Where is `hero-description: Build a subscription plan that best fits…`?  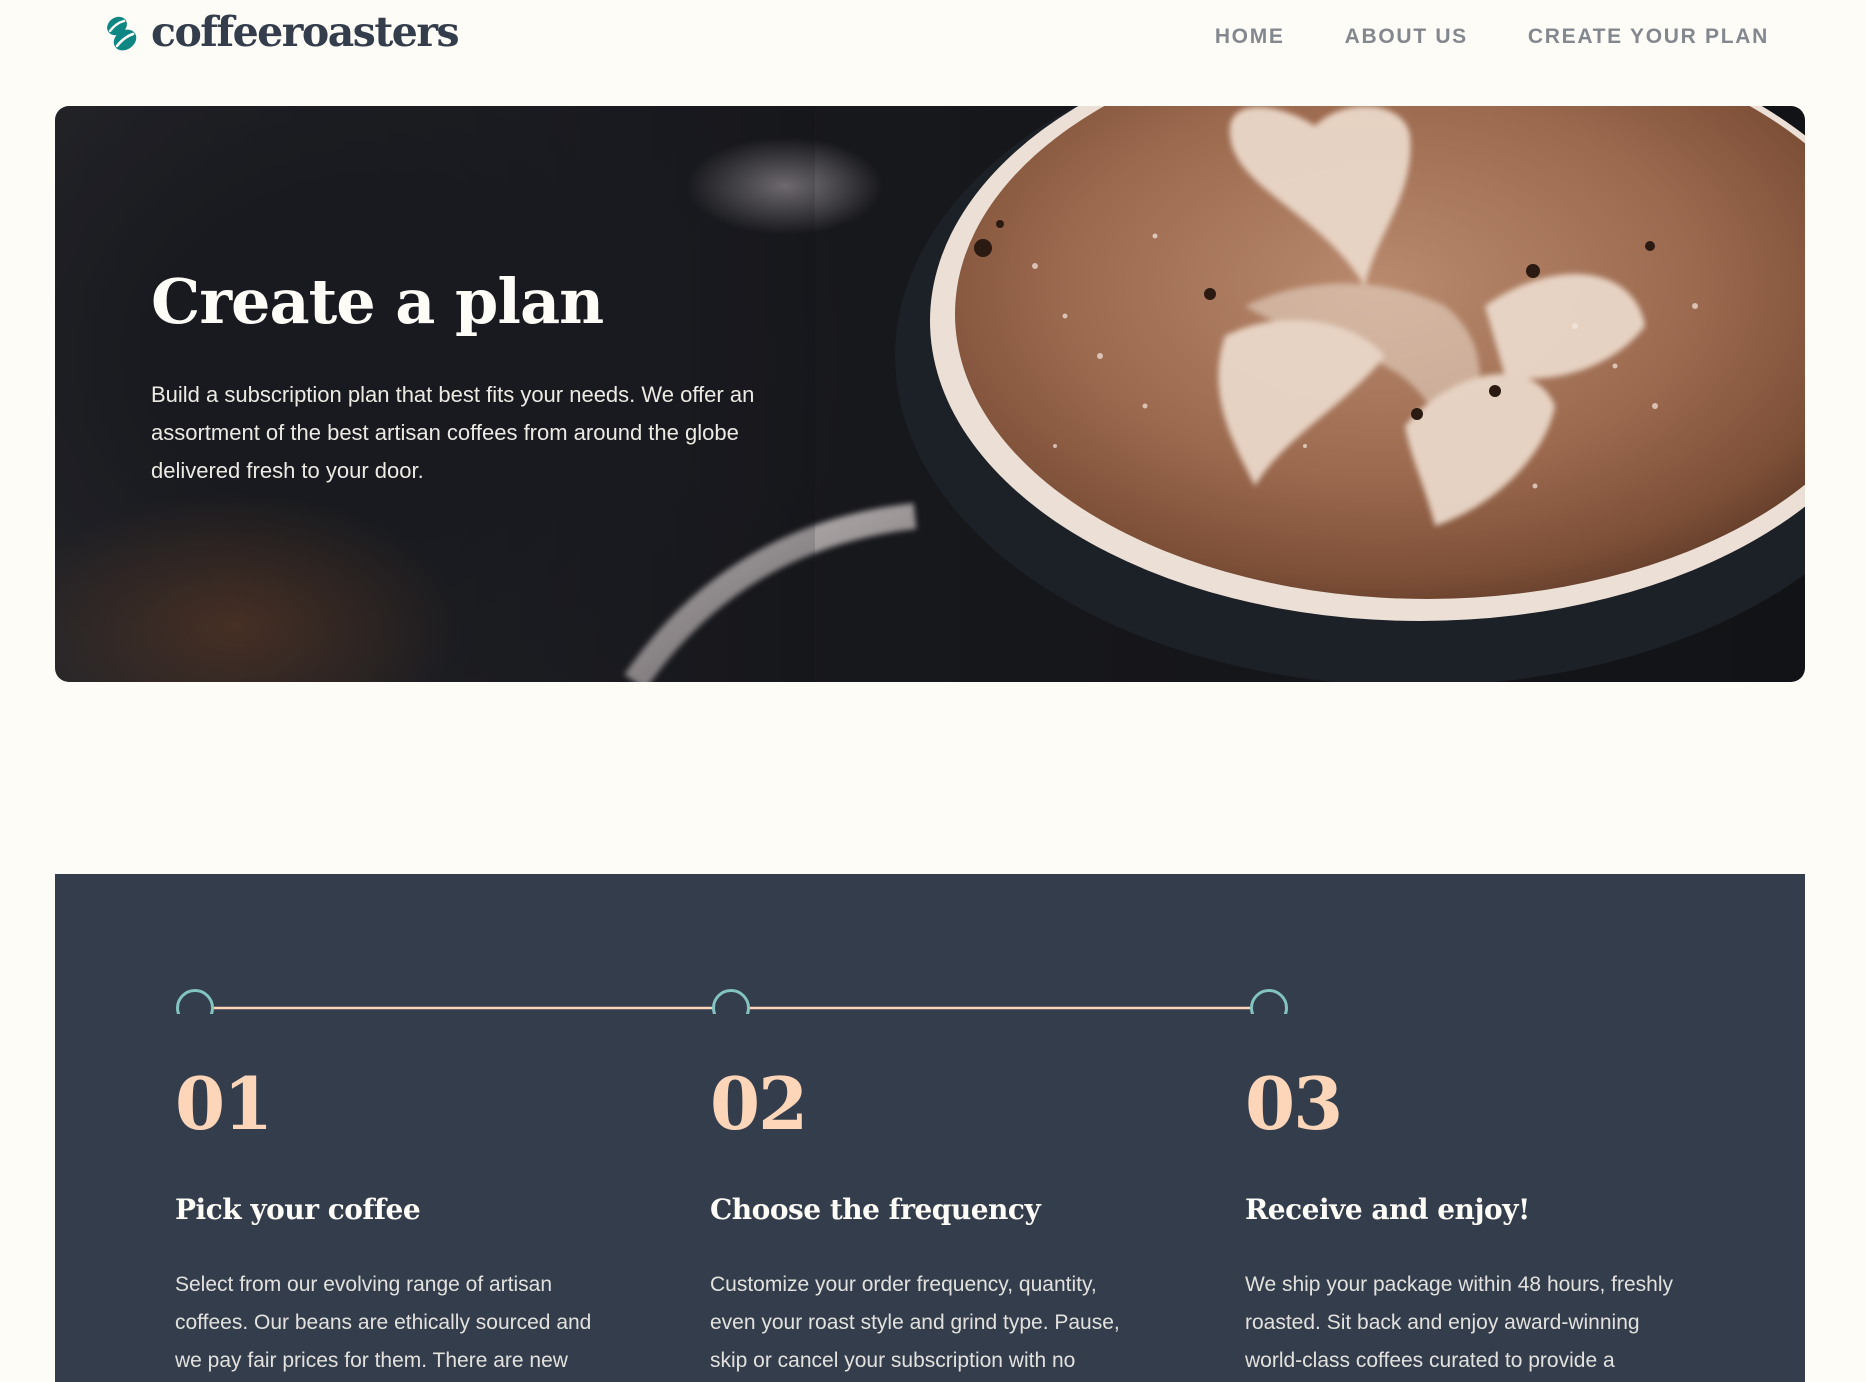 hero-description: Build a subscription plan that best fits… is located at coordinates (453, 432).